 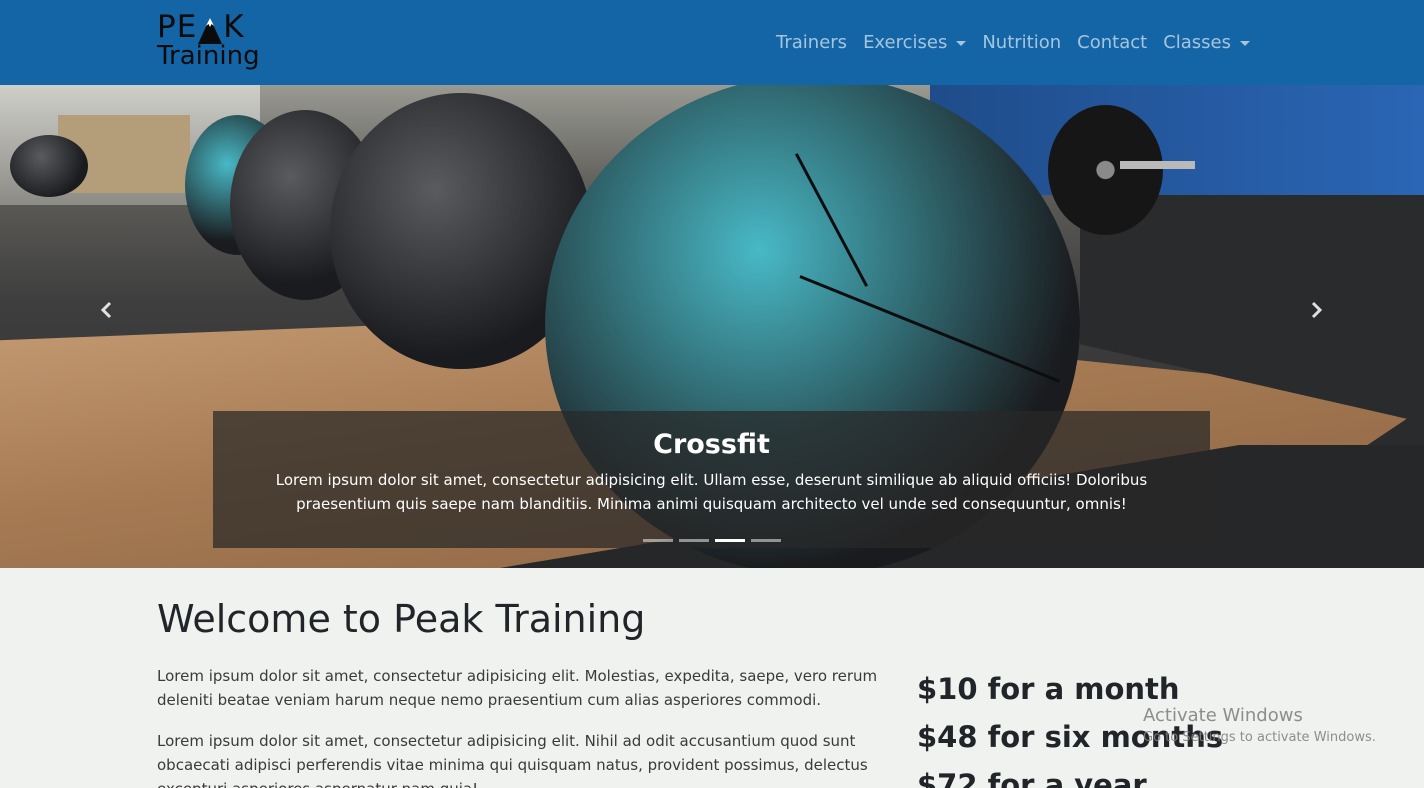 I want to click on nav-item-label: Contact, so click(x=1112, y=42).